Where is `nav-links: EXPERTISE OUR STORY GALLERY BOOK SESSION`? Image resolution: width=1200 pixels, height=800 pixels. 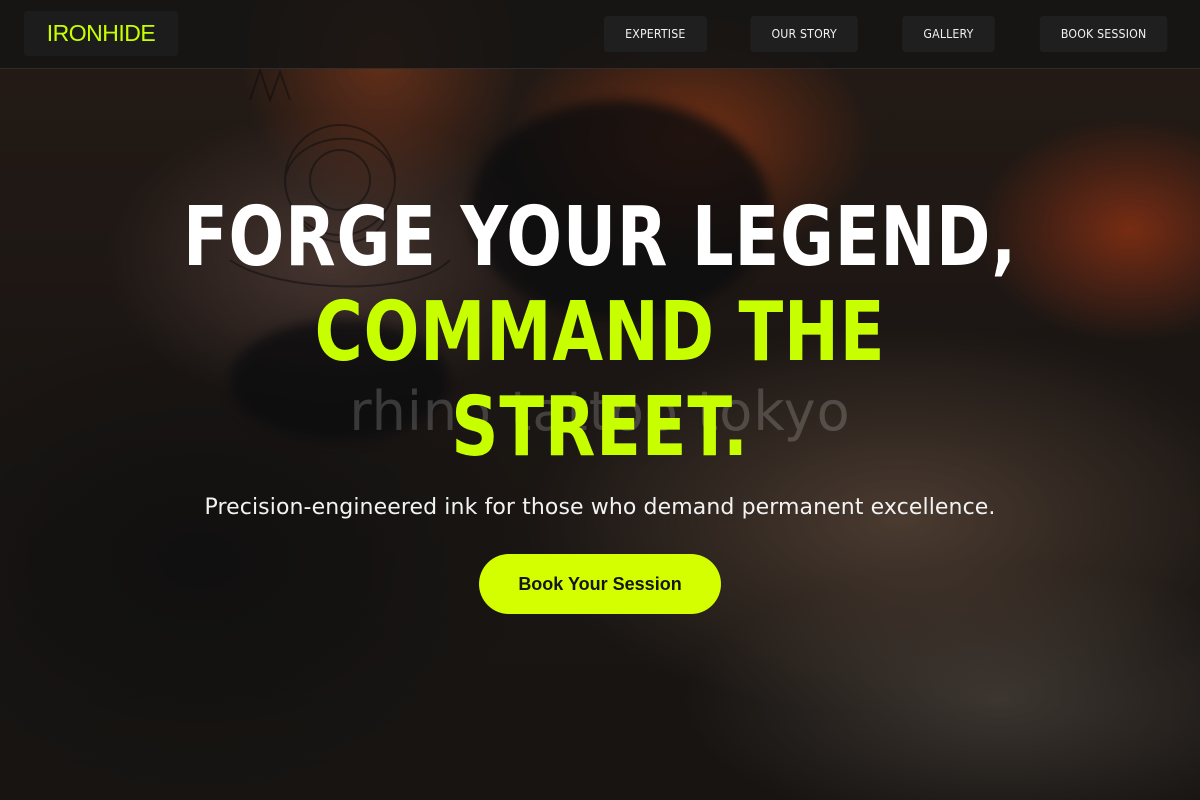 nav-links: EXPERTISE OUR STORY GALLERY BOOK SESSION is located at coordinates (886, 34).